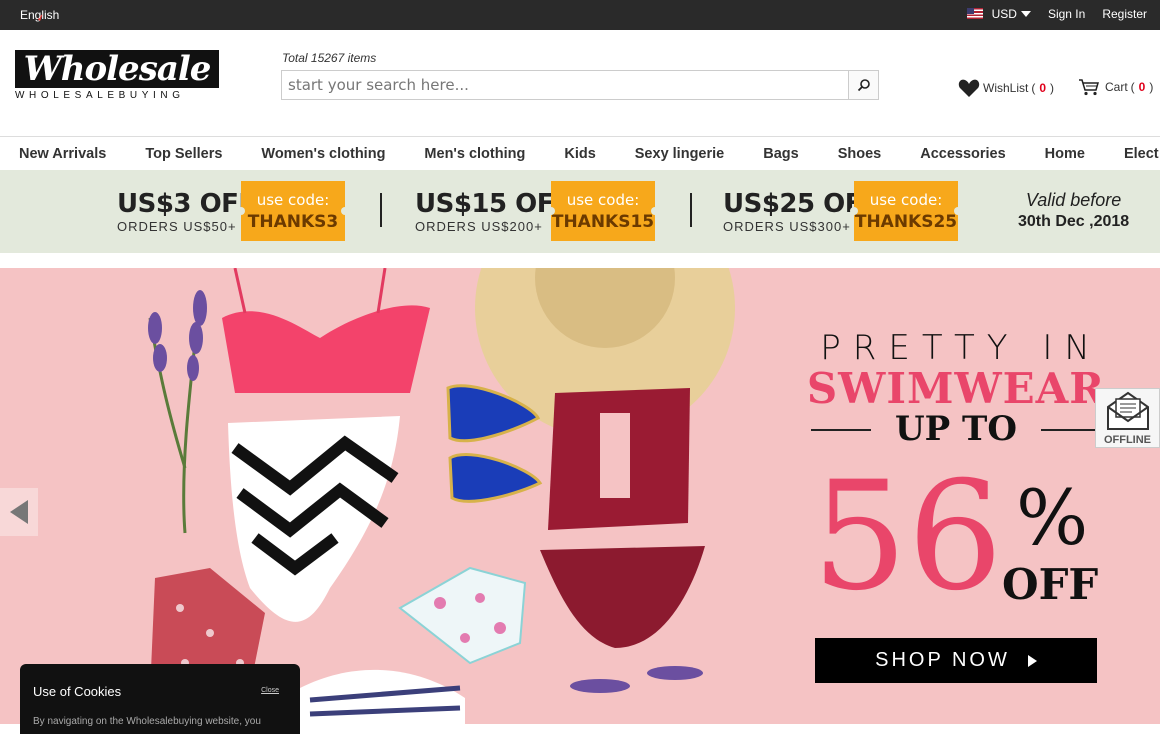 The width and height of the screenshot is (1160, 734). I want to click on envelope-icon, so click(1127, 410).